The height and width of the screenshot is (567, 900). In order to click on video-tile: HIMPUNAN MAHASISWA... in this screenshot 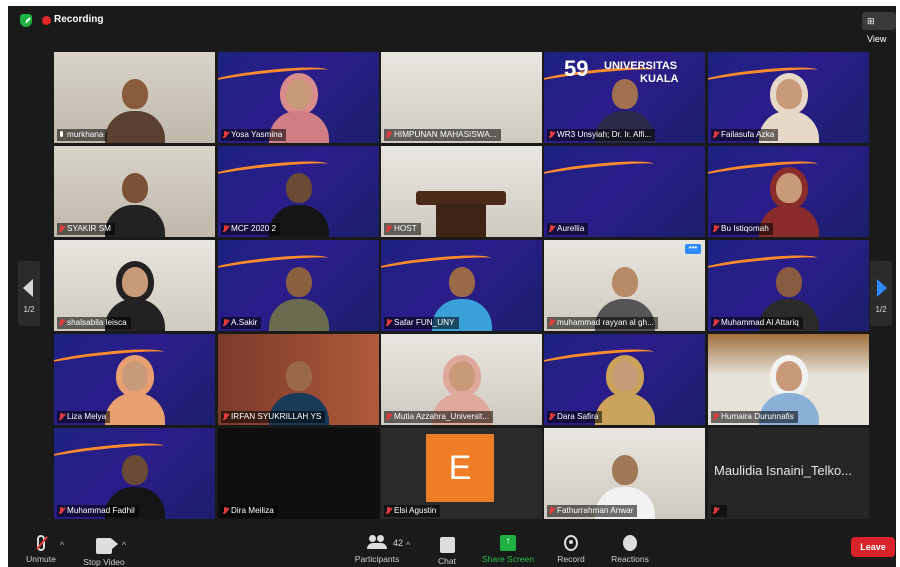, I will do `click(461, 97)`.